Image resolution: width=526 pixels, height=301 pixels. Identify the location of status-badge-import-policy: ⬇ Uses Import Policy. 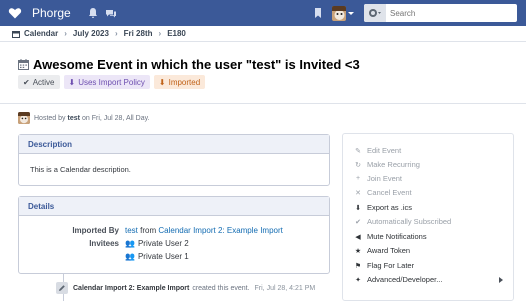
(106, 82).